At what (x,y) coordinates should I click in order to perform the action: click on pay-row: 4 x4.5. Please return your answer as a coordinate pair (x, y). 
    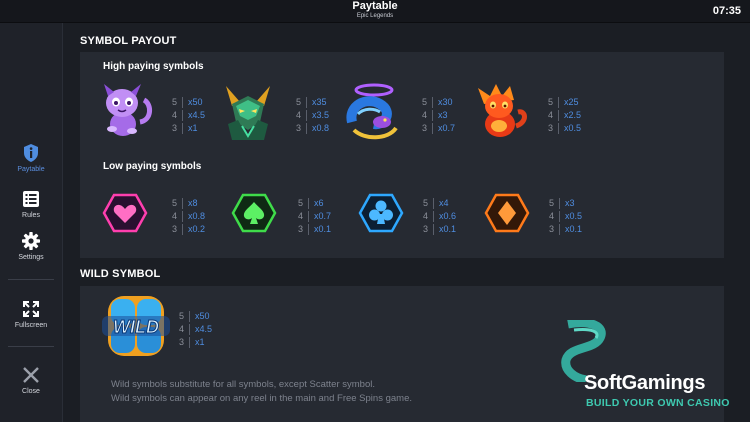
    Looking at the image, I should click on (193, 329).